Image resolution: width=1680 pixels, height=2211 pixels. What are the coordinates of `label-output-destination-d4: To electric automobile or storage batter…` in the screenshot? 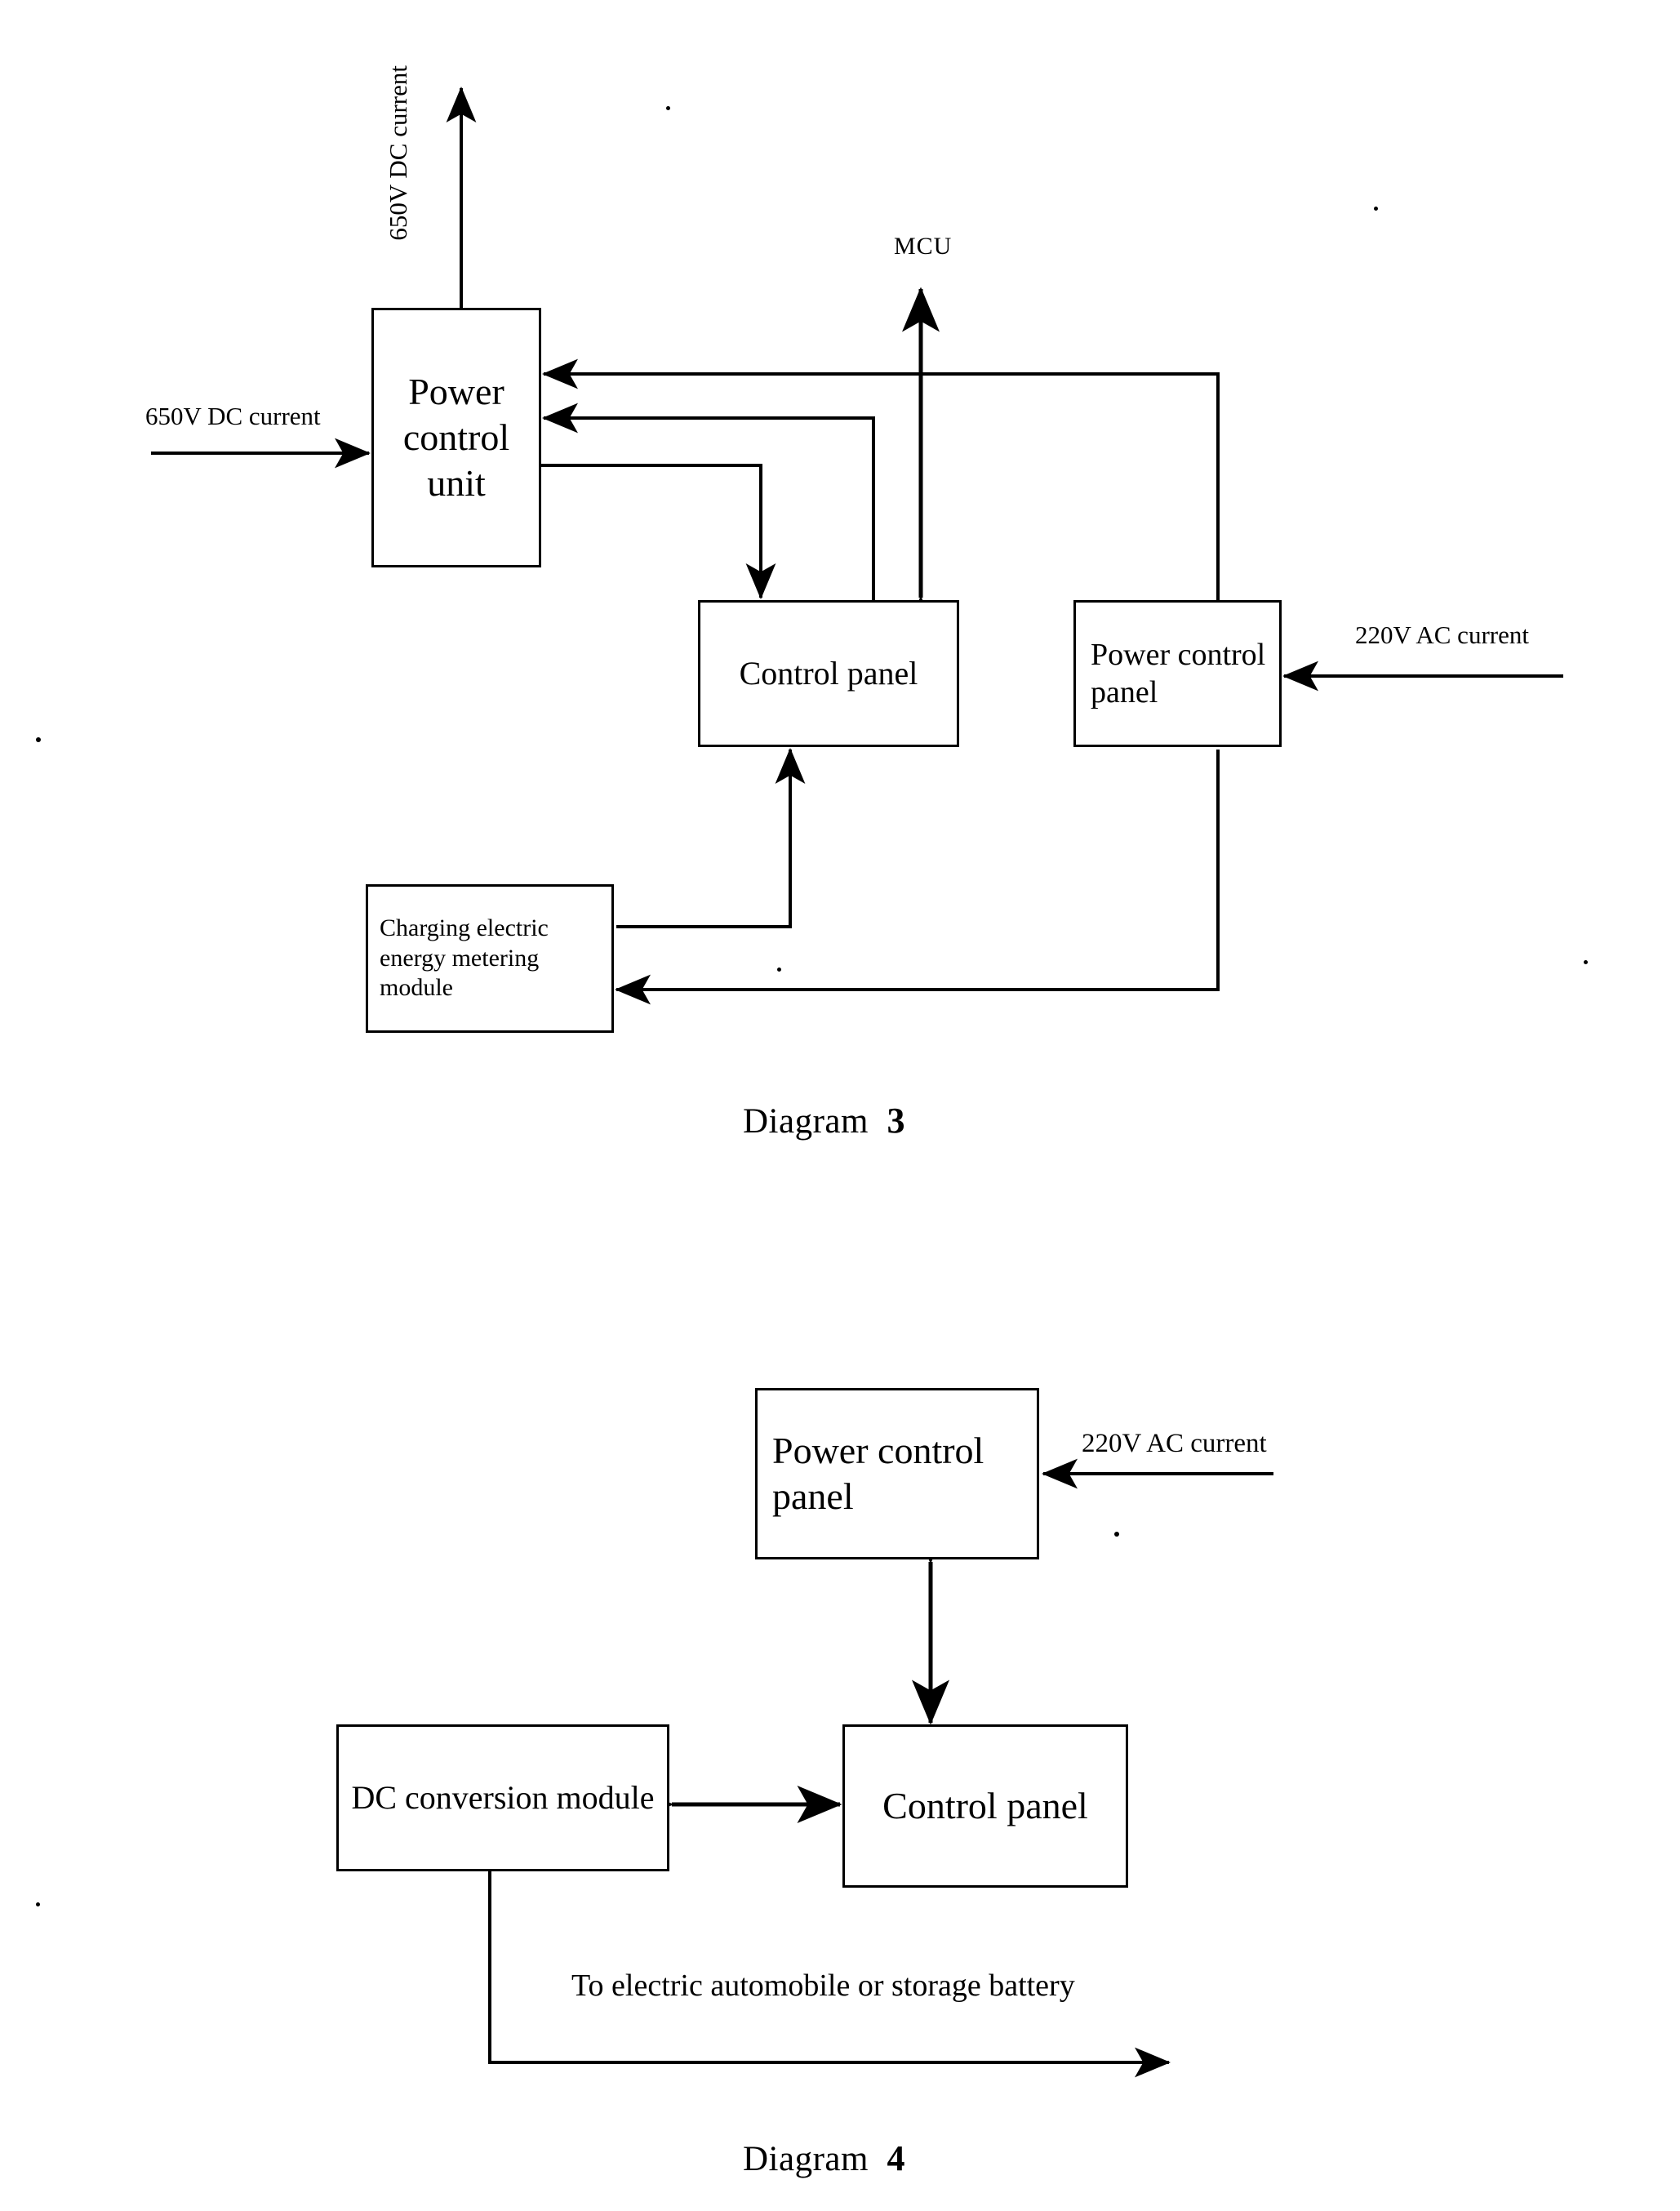 It's located at (823, 1986).